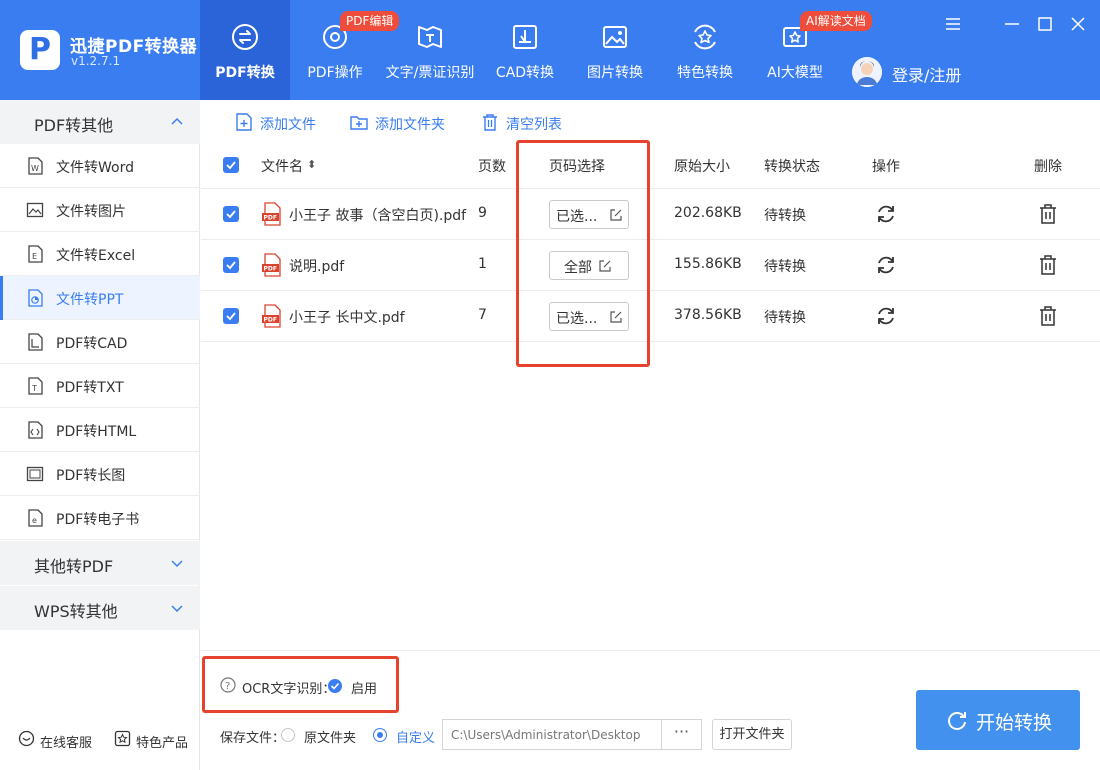 The image size is (1100, 770). I want to click on sidebar-item-to-word: W 文件转Word, so click(100, 166).